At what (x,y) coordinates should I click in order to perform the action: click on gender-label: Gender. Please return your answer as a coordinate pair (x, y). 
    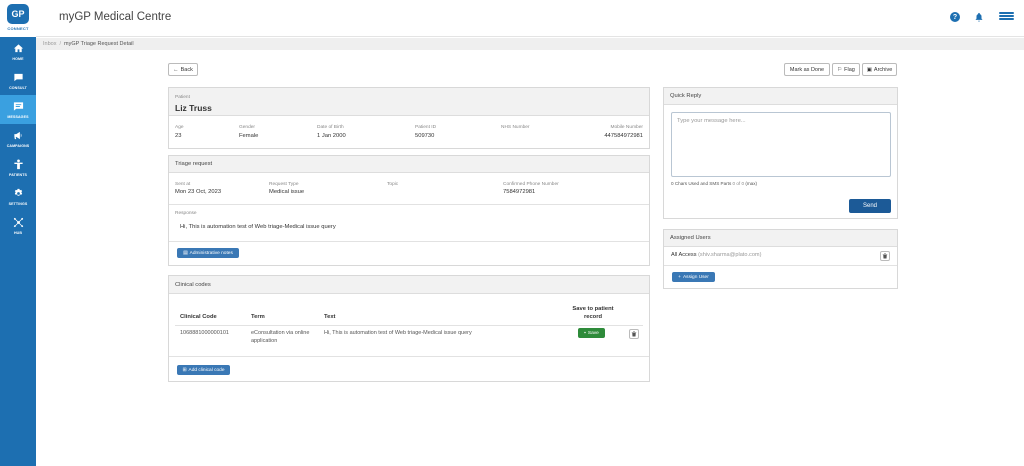
    Looking at the image, I should click on (247, 127).